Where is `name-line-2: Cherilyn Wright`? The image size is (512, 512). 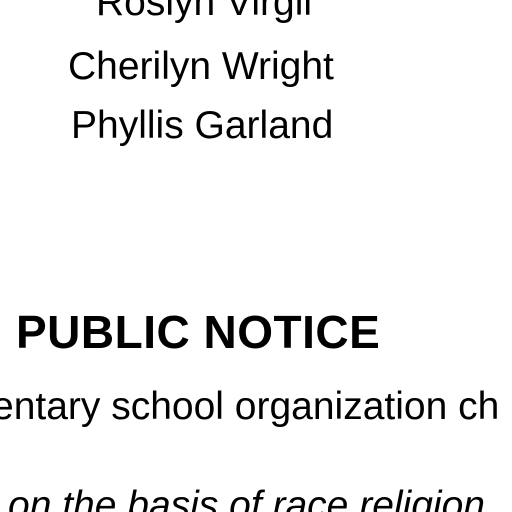 name-line-2: Cherilyn Wright is located at coordinates (201, 66).